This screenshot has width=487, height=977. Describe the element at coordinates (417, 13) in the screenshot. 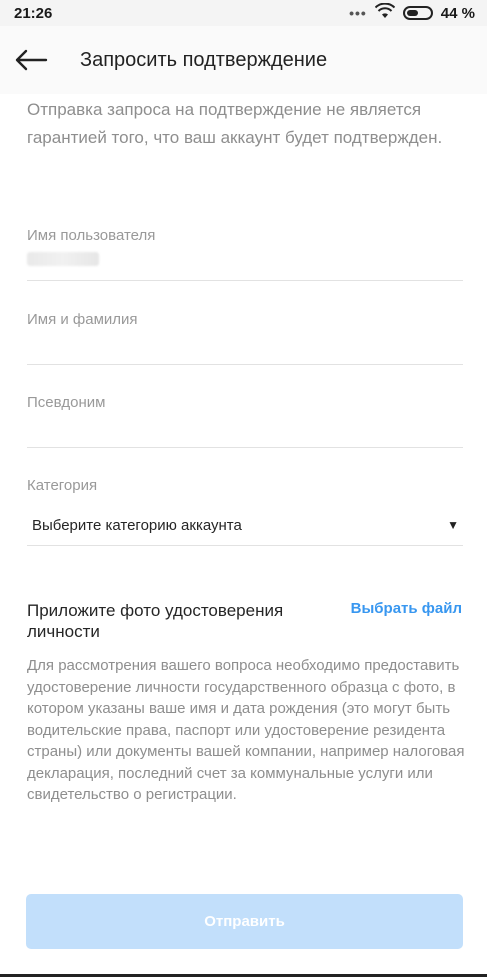

I see `battery-icon` at that location.